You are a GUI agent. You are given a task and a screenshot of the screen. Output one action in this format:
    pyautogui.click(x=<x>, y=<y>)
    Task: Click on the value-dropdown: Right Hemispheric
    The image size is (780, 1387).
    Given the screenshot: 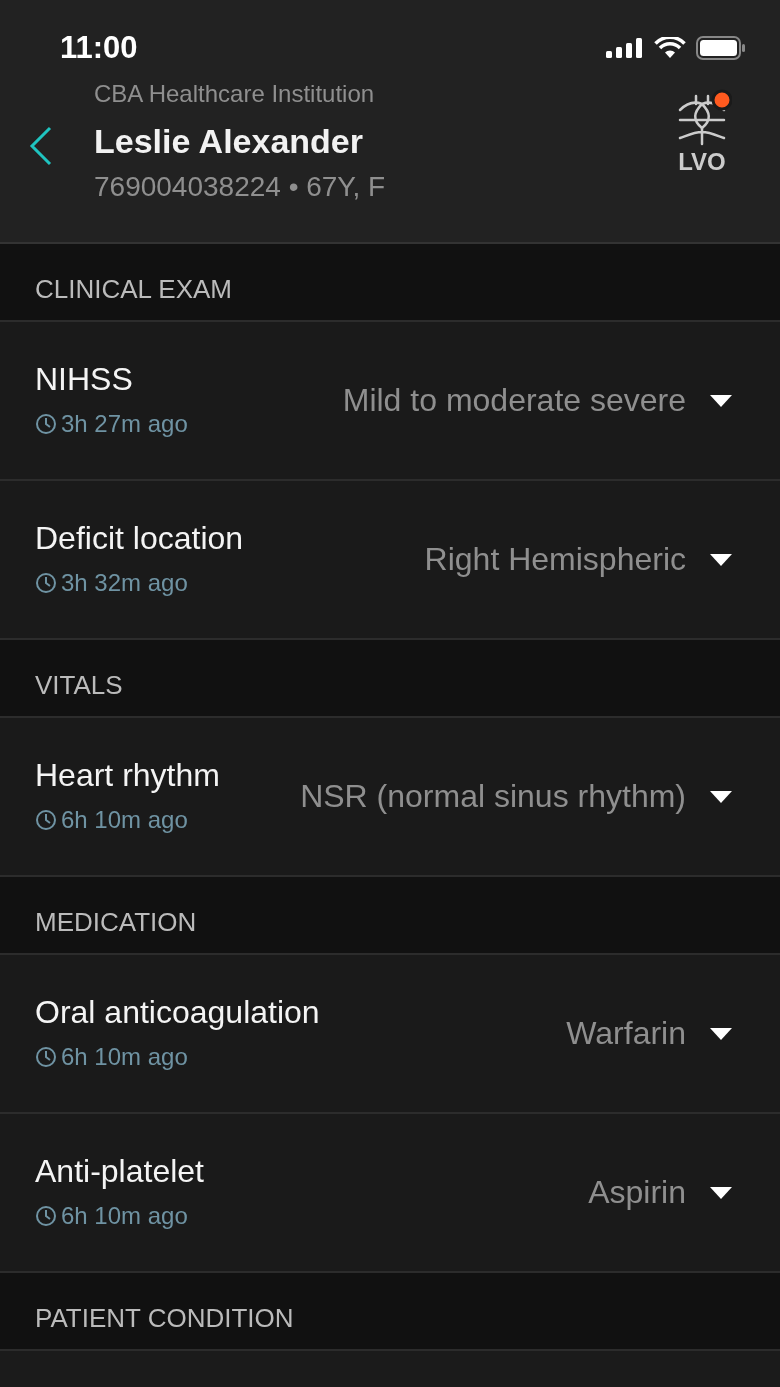 What is the action you would take?
    pyautogui.click(x=578, y=559)
    